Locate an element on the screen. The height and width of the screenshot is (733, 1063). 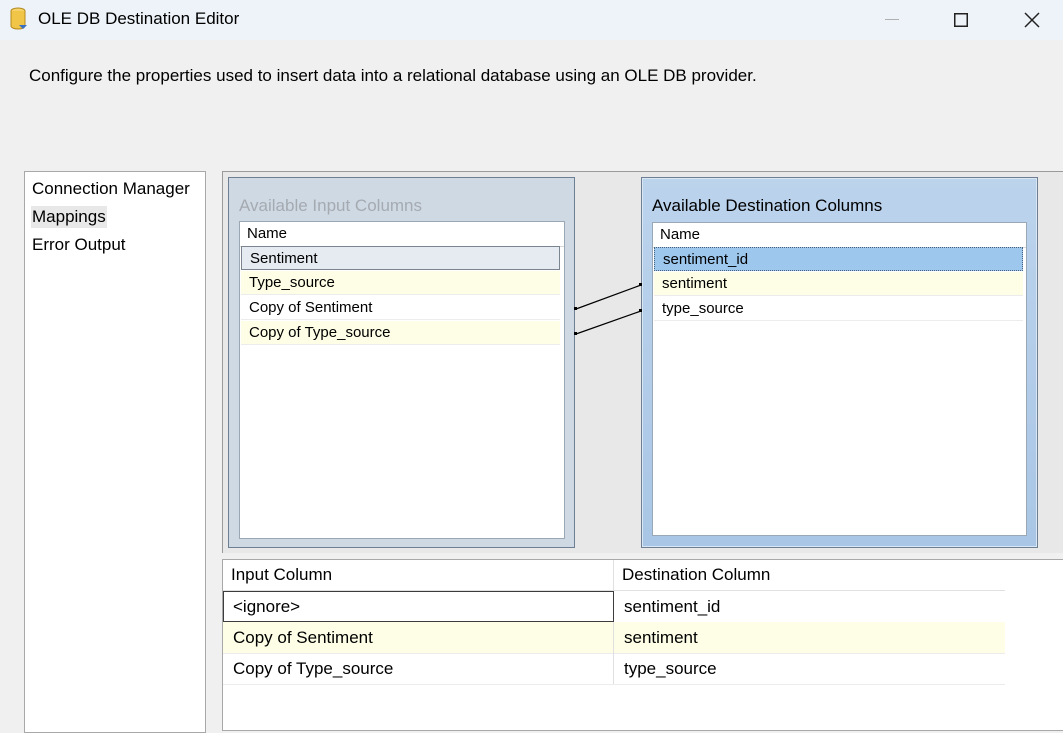
window-title: OLE DB Destination Editor is located at coordinates (139, 18).